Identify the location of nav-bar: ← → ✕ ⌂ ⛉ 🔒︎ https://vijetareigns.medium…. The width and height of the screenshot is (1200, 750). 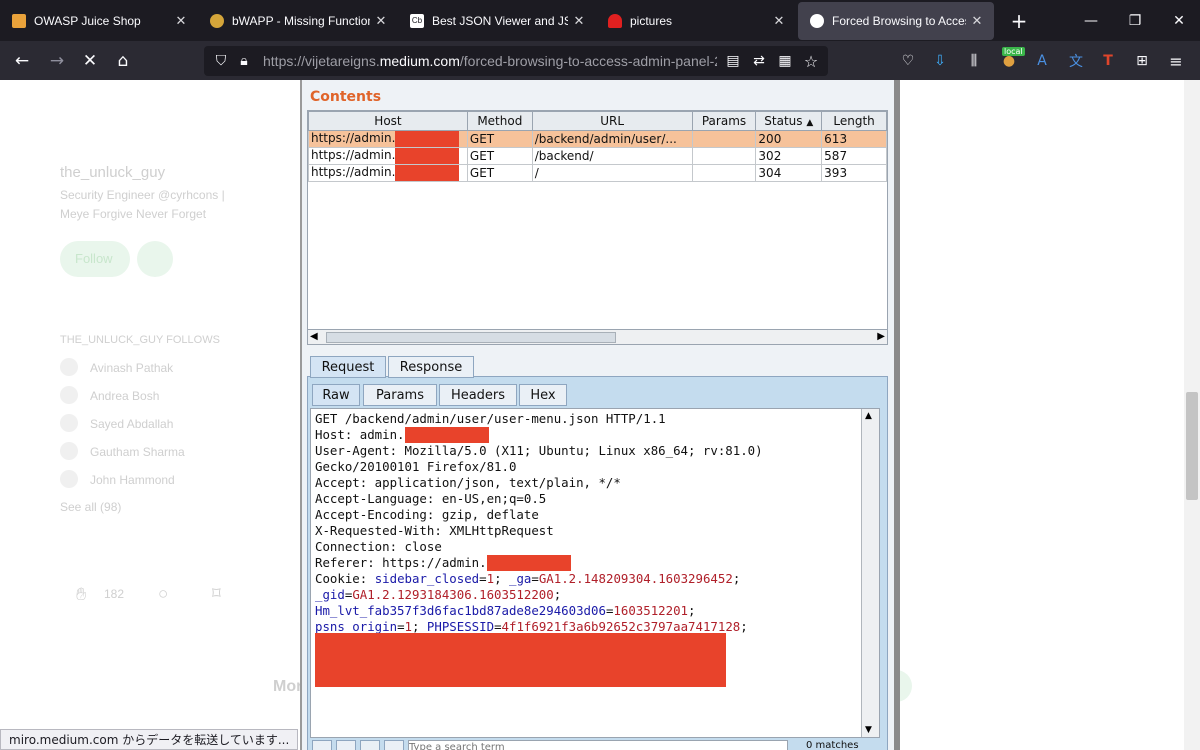
(600, 60).